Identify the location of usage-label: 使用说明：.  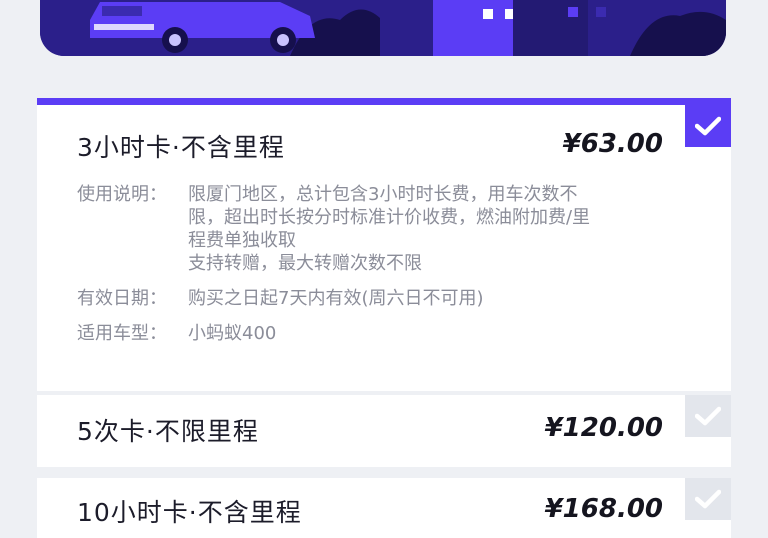
(122, 194).